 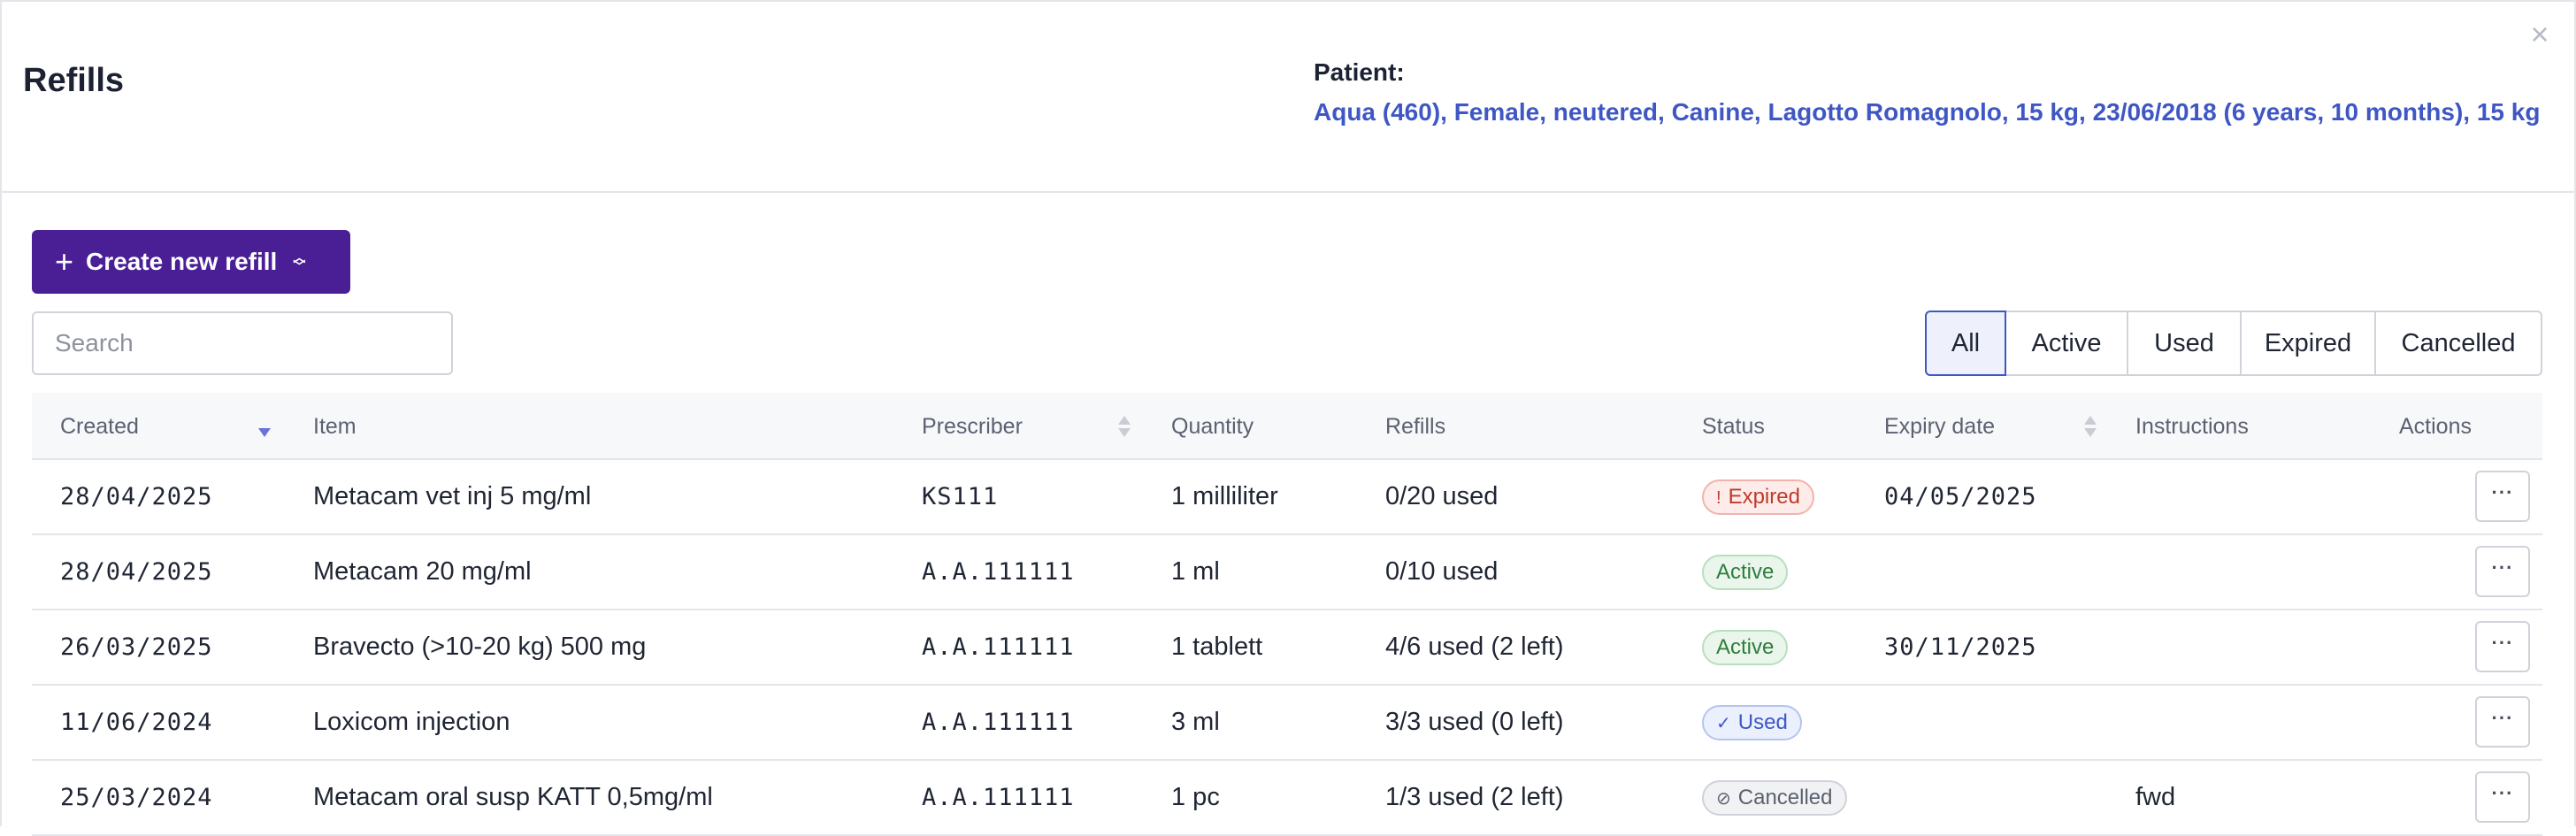 I want to click on create-new-refill-button: + Create new refill ︿ ﹀, so click(x=191, y=262).